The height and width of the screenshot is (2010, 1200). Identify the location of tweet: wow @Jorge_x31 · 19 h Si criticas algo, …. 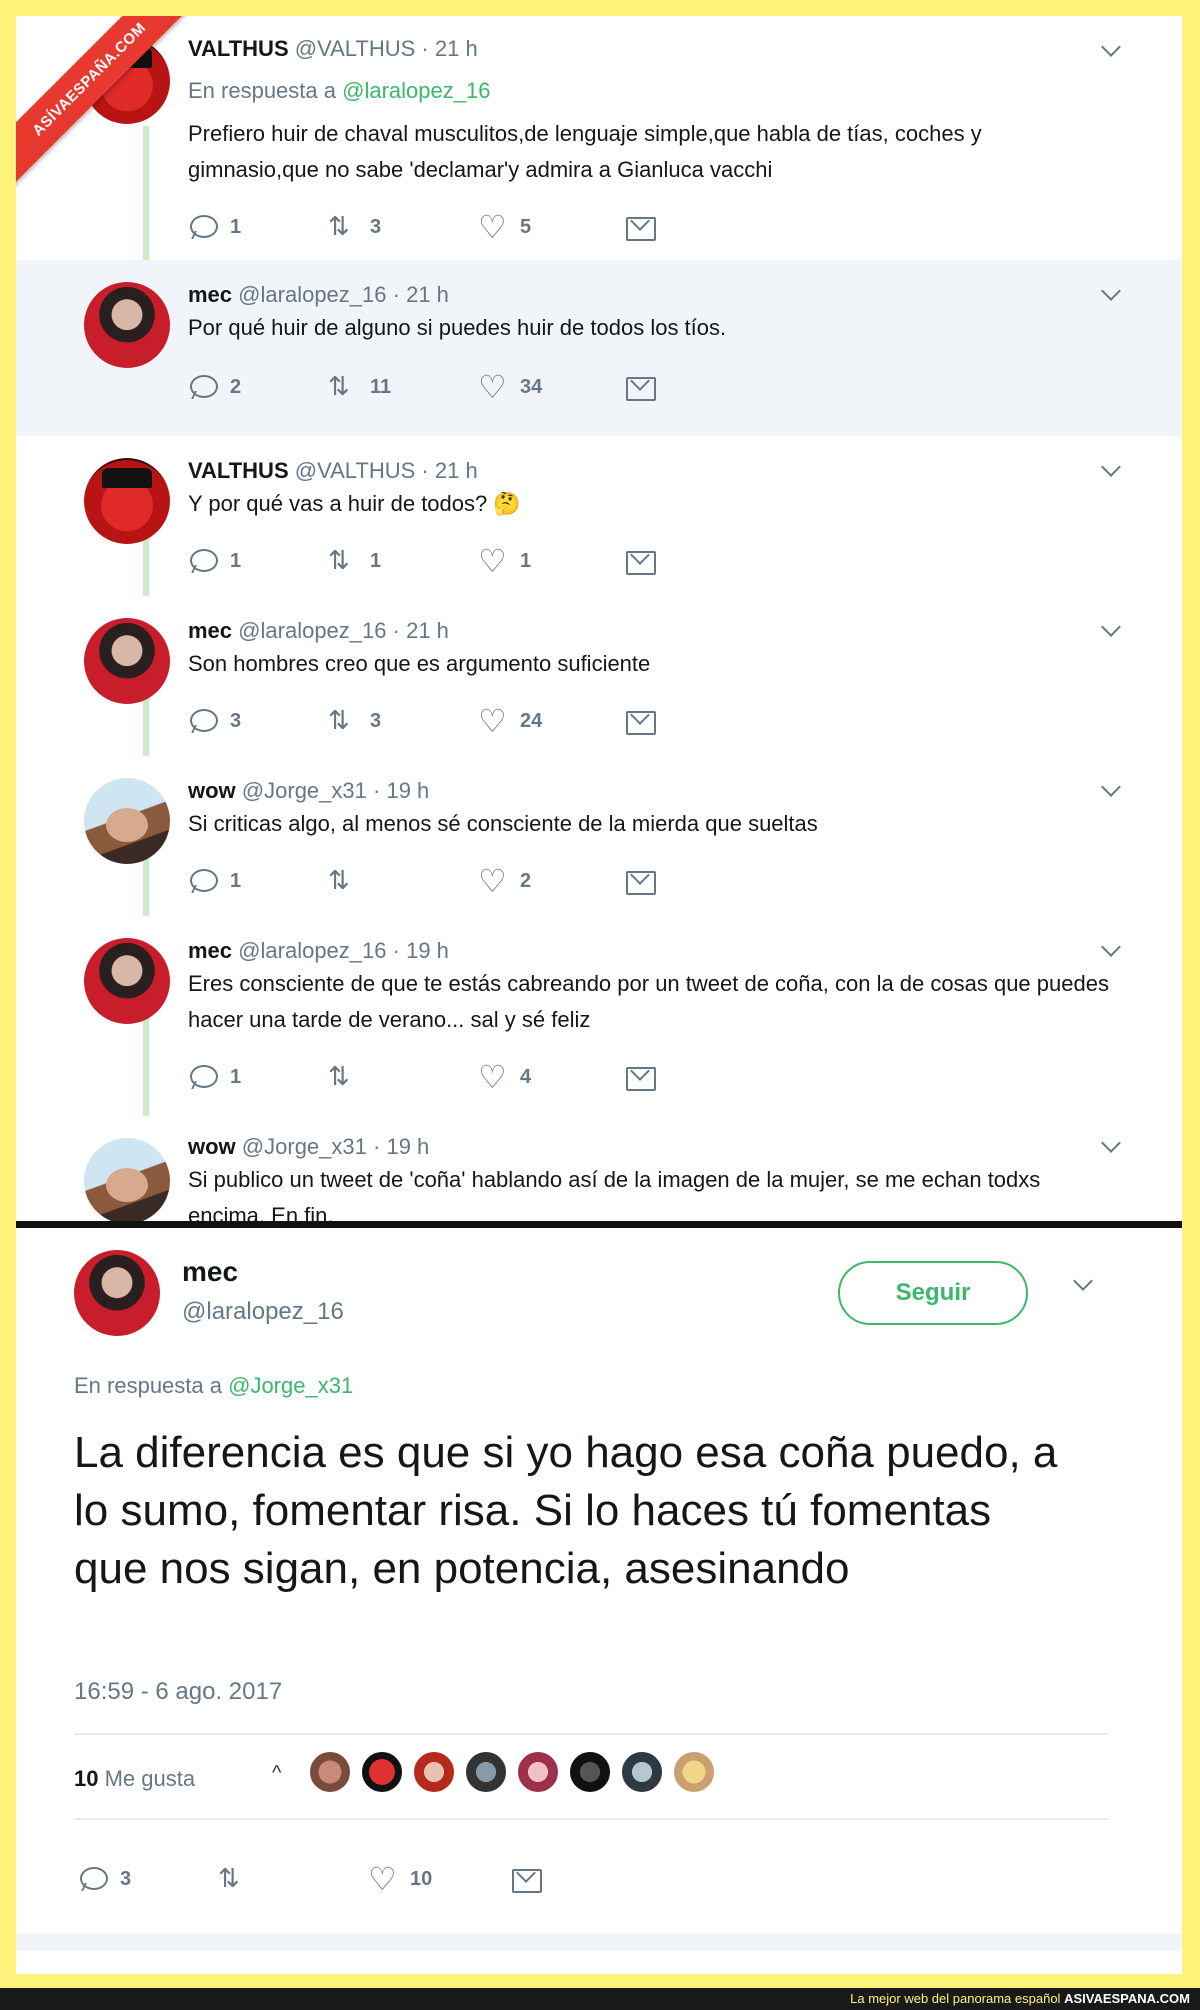
(599, 836).